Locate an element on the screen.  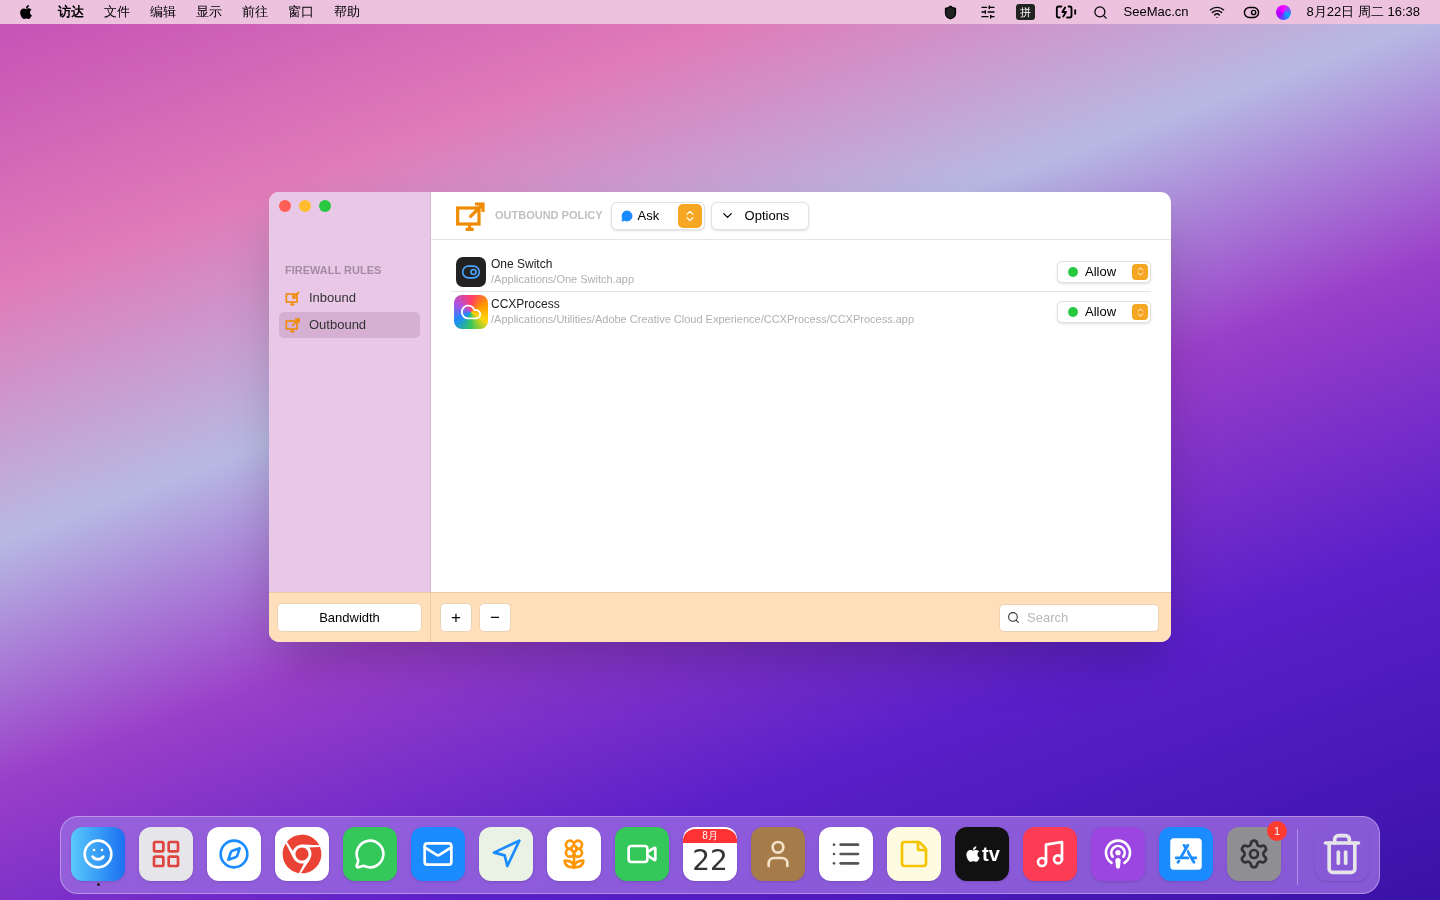
app-switch-icon is located at coordinates (471, 271).